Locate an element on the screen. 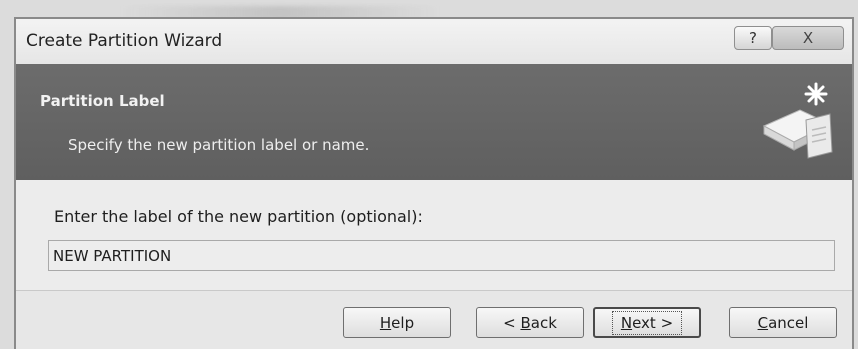 The height and width of the screenshot is (349, 858). close-icon: X is located at coordinates (808, 38).